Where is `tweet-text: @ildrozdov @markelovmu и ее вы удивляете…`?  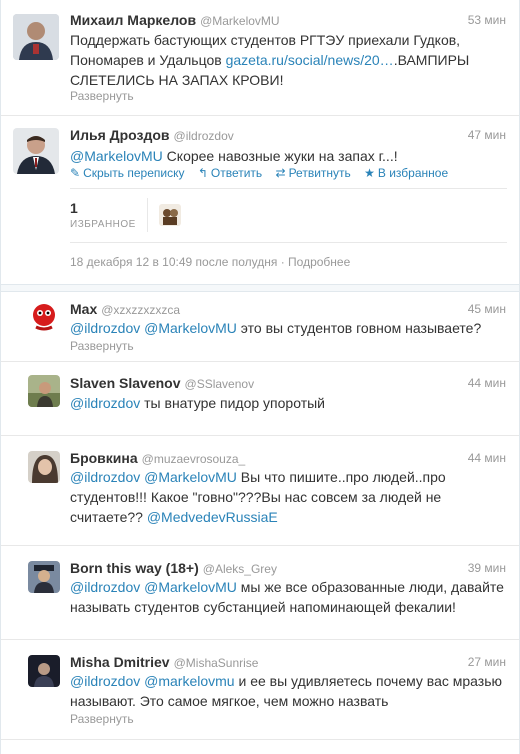 tweet-text: @ildrozdov @markelovmu и ее вы удивляете… is located at coordinates (290, 691).